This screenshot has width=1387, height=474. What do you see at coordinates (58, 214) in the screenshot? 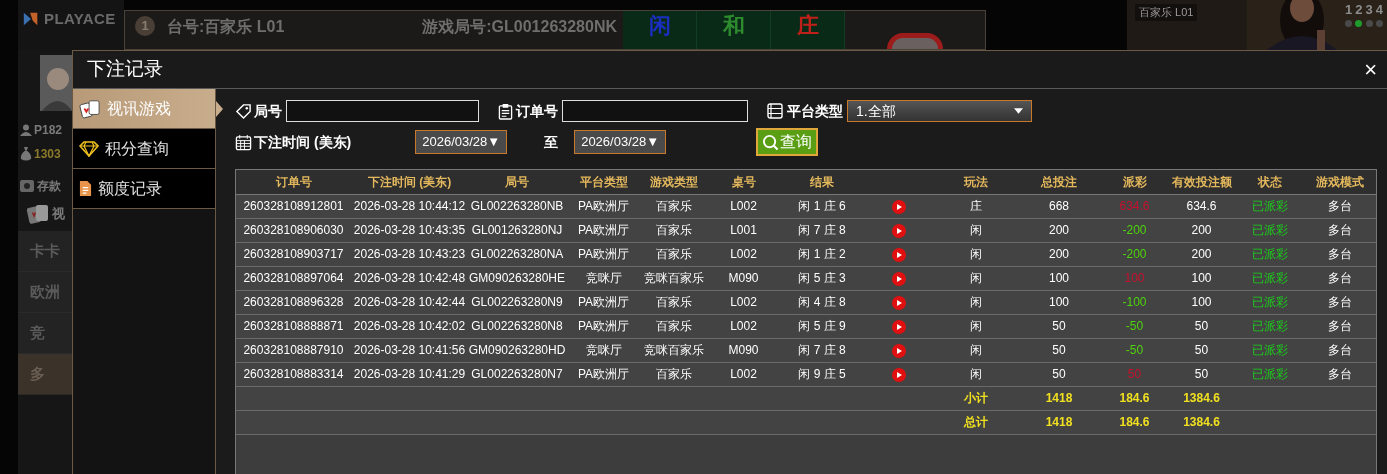
I see `game-link: 视` at bounding box center [58, 214].